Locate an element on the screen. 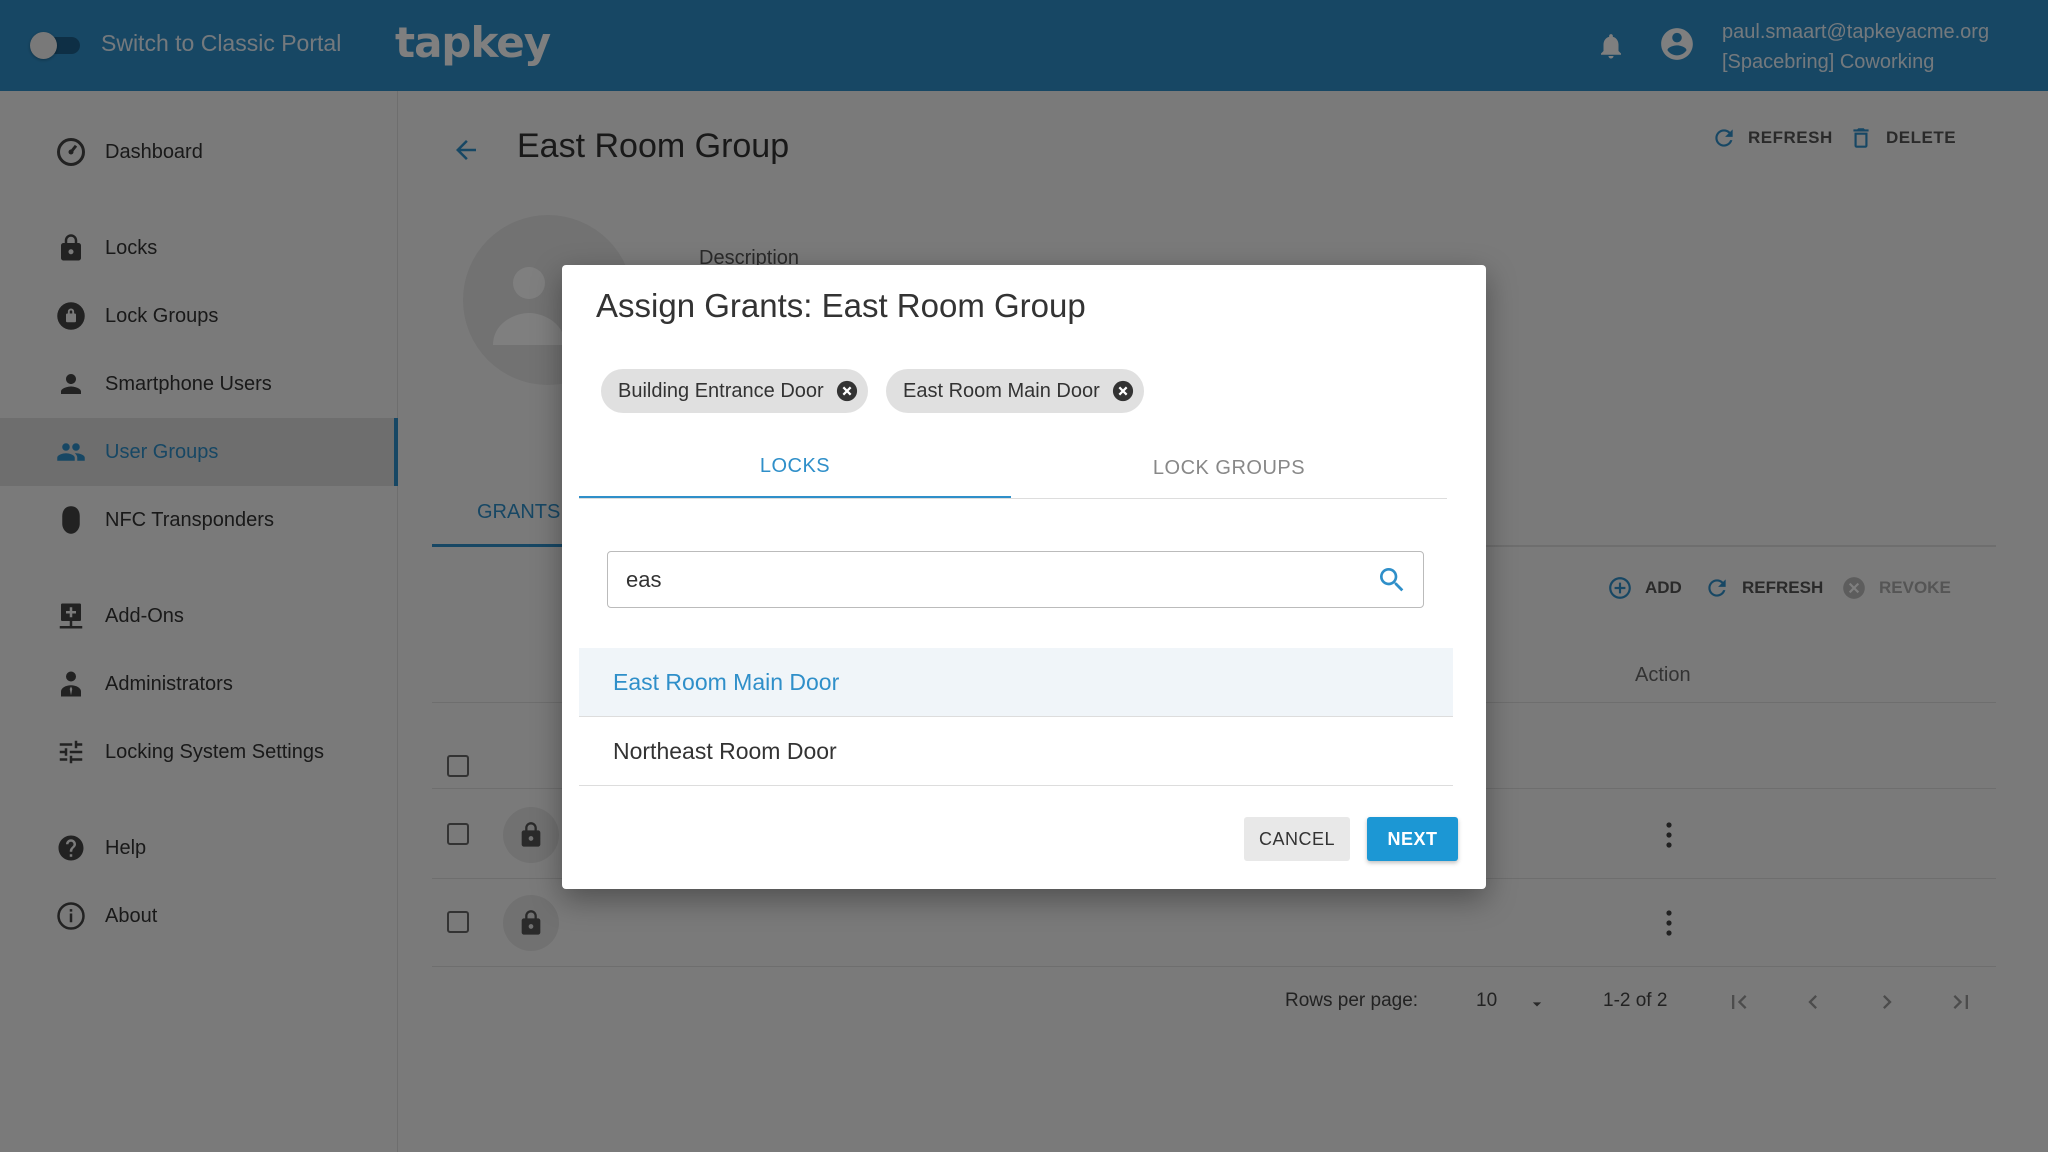 This screenshot has height=1152, width=2048. chip-label: Building Entrance Door is located at coordinates (721, 390).